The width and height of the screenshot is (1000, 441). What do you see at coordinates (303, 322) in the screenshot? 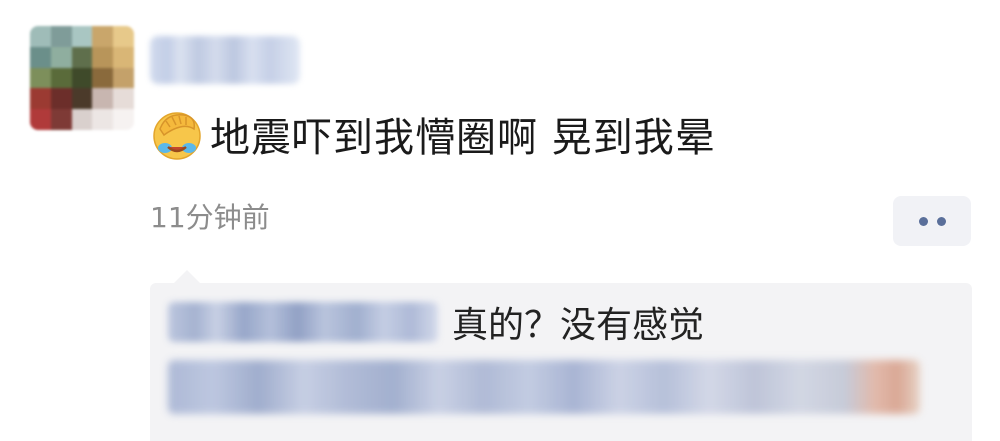
I see `commenter-name-blurred` at bounding box center [303, 322].